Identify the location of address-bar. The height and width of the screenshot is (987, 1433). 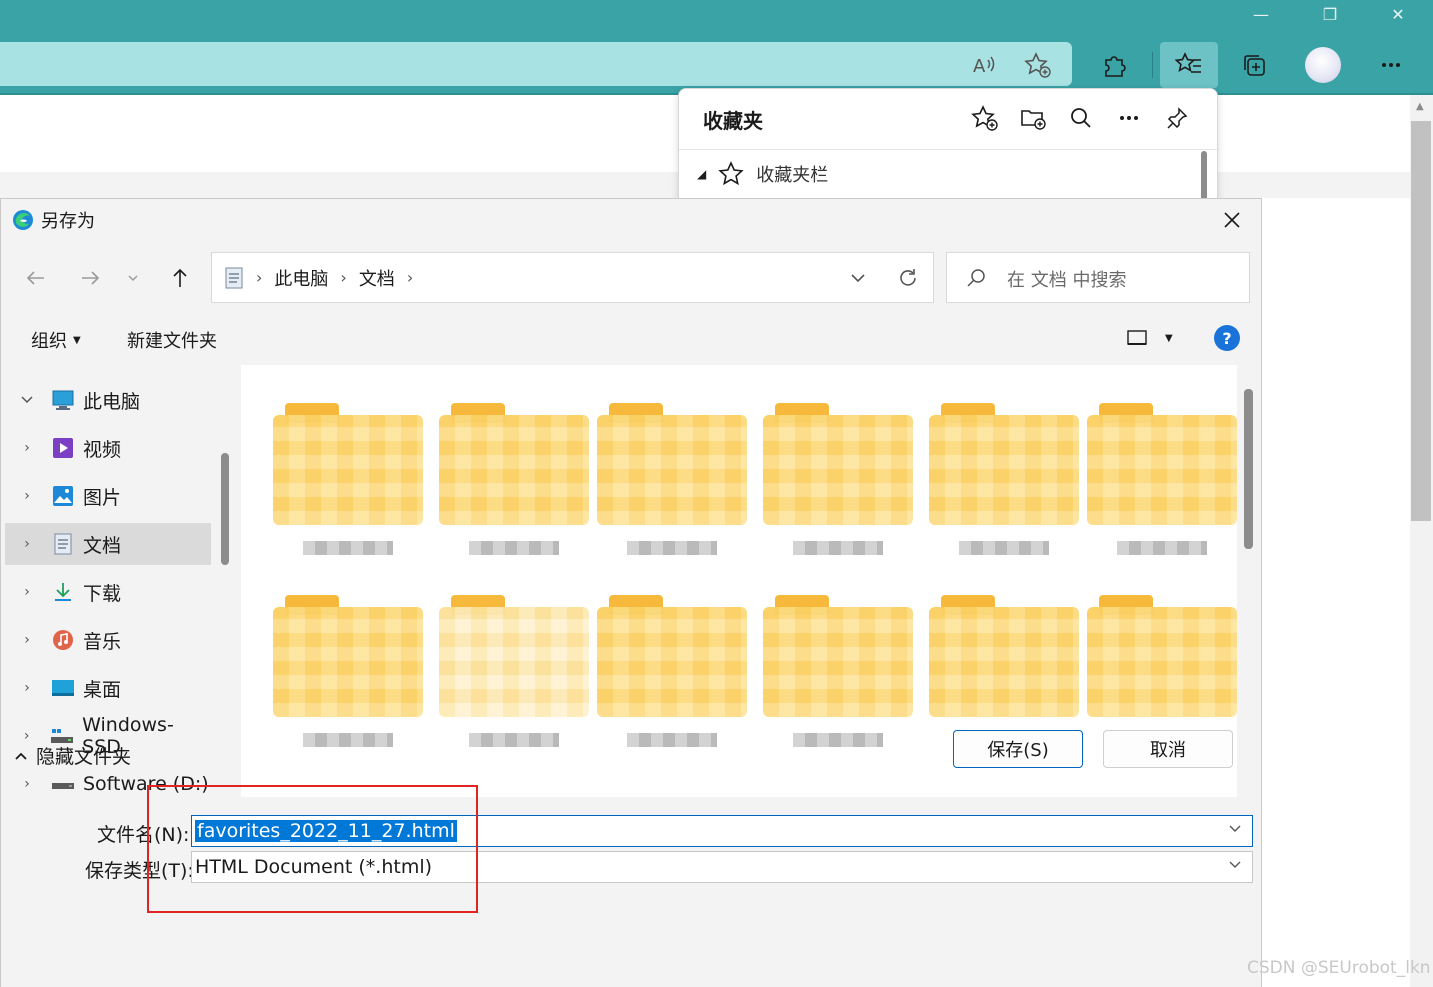
(536, 64).